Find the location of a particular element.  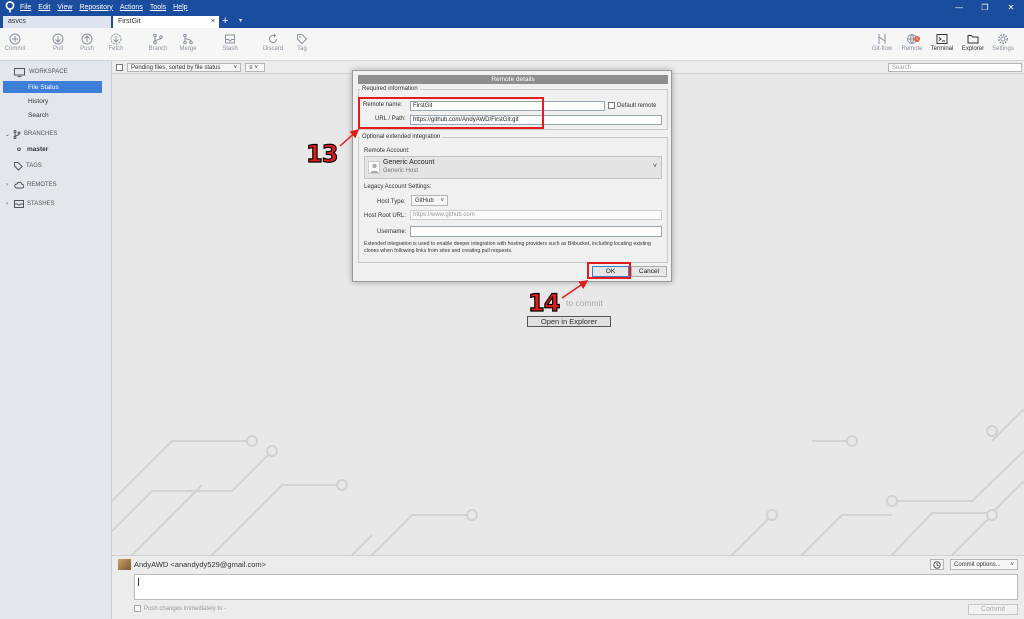

tag-button: Tag is located at coordinates (302, 42).